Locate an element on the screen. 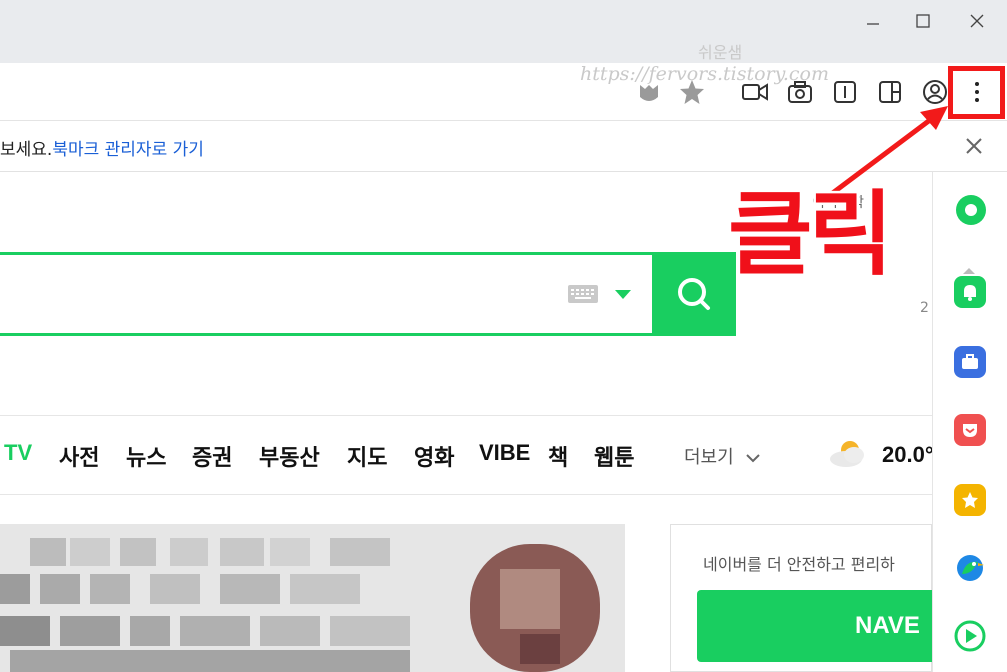  more-label: 더보기 is located at coordinates (709, 457).